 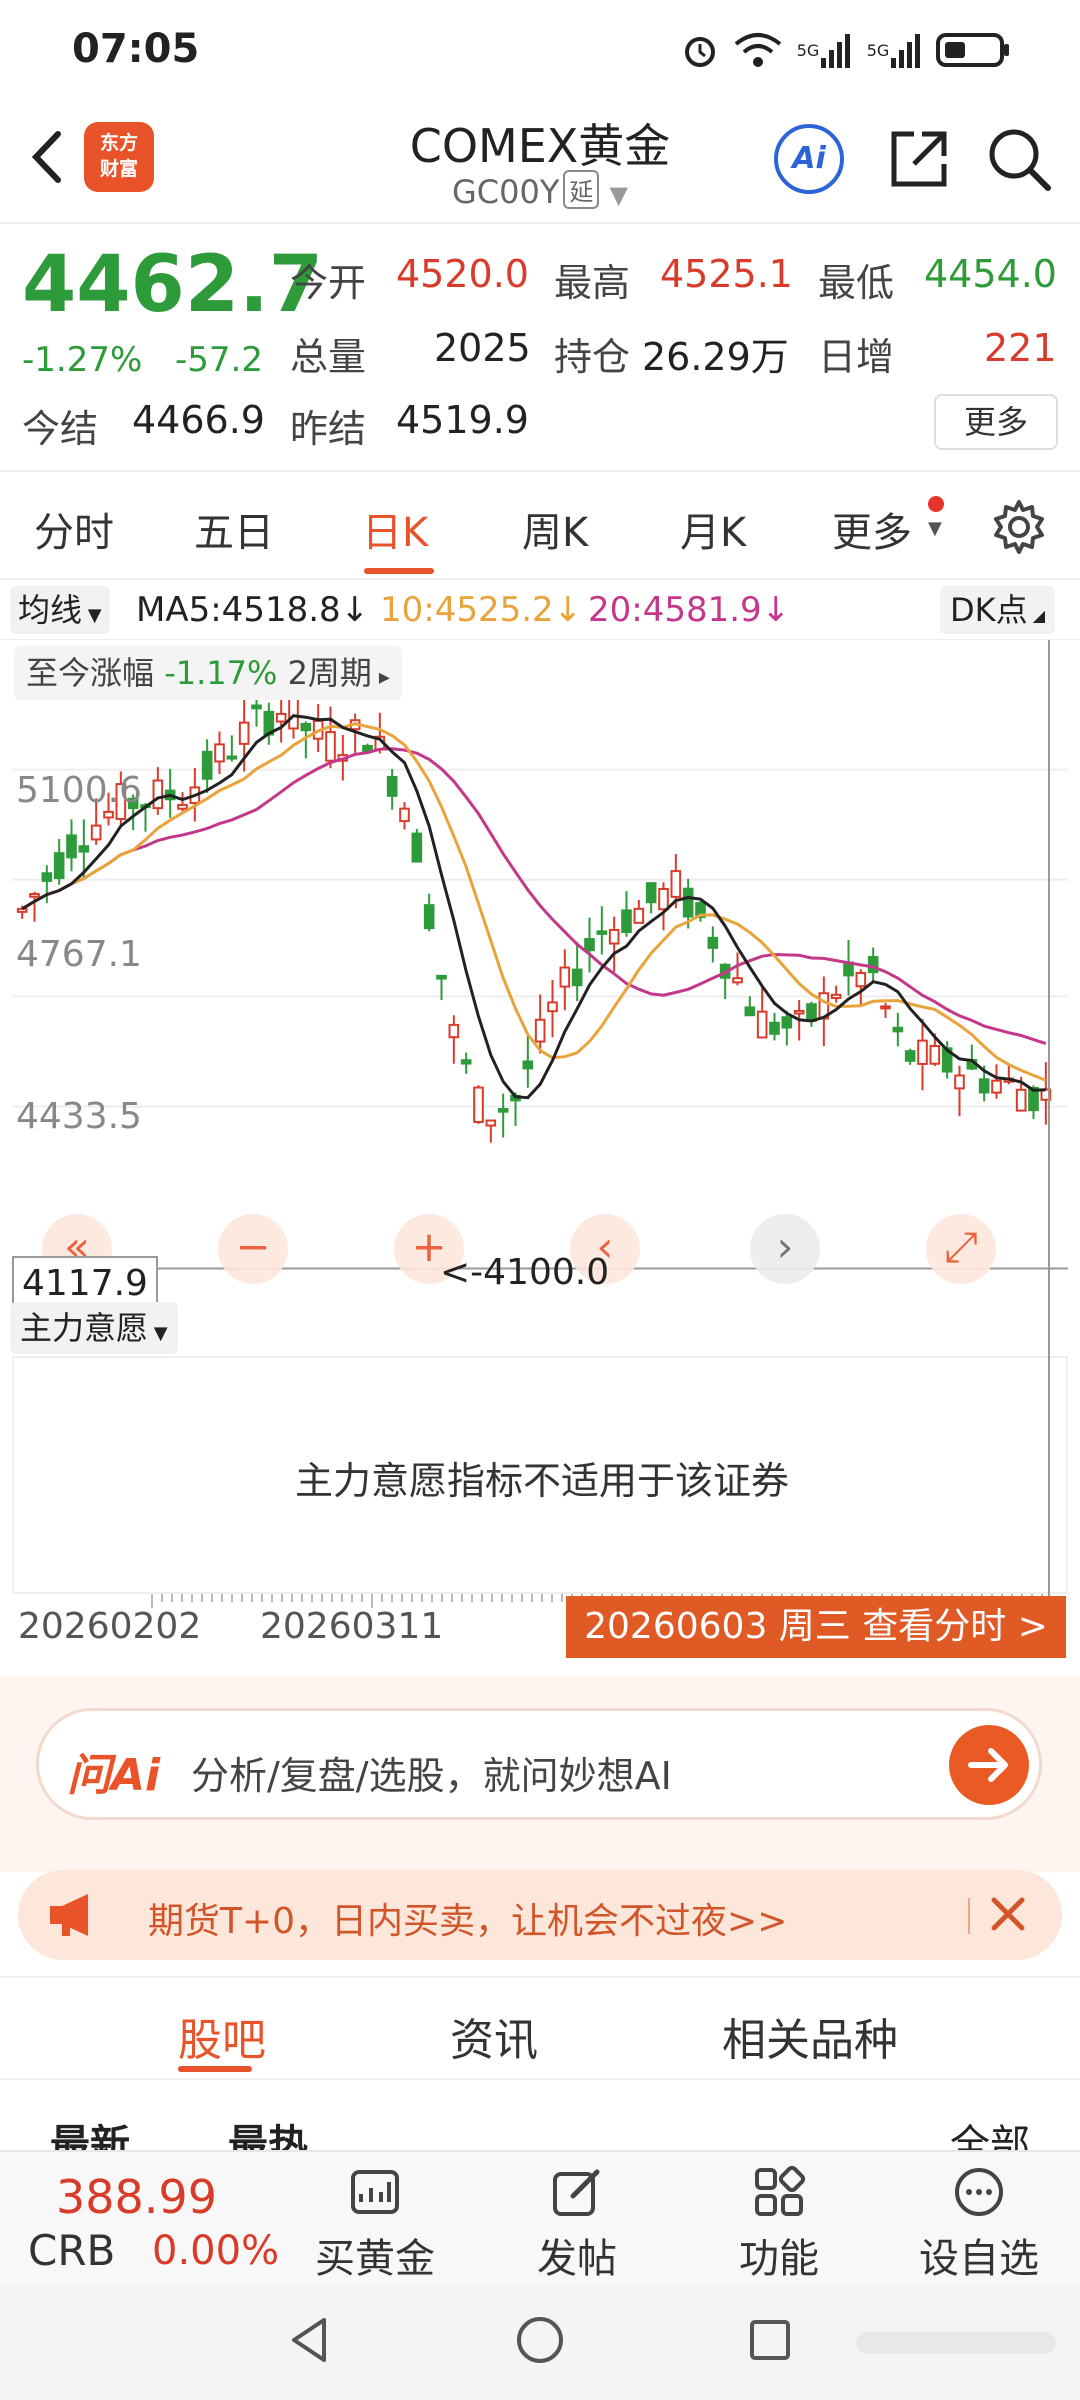 What do you see at coordinates (816, 1627) in the screenshot?
I see `view-intraday-button: 20260603 周三 查看分时 >` at bounding box center [816, 1627].